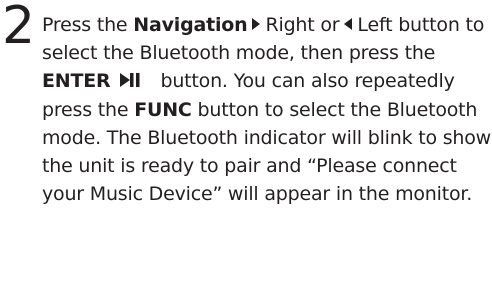 The height and width of the screenshot is (288, 492). I want to click on play-pause-icon, so click(130, 80).